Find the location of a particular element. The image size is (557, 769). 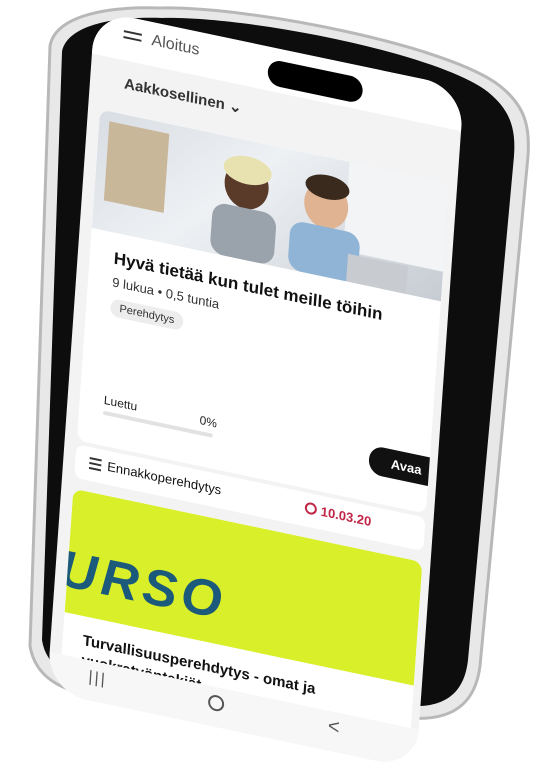

window is located at coordinates (396, 217).